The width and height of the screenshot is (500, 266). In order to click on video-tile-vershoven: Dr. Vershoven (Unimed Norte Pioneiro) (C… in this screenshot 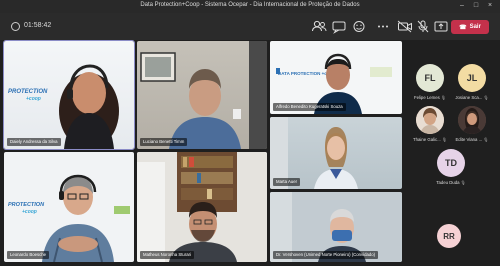, I will do `click(336, 227)`.